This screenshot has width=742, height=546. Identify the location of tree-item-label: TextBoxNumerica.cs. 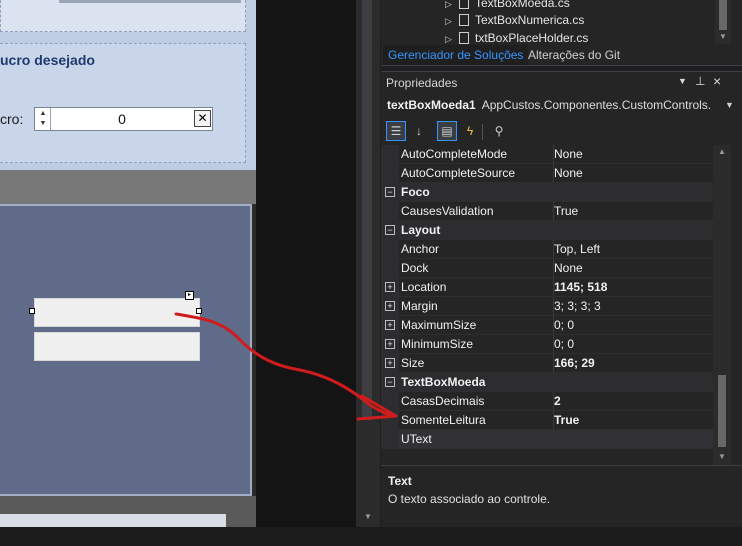
(530, 20).